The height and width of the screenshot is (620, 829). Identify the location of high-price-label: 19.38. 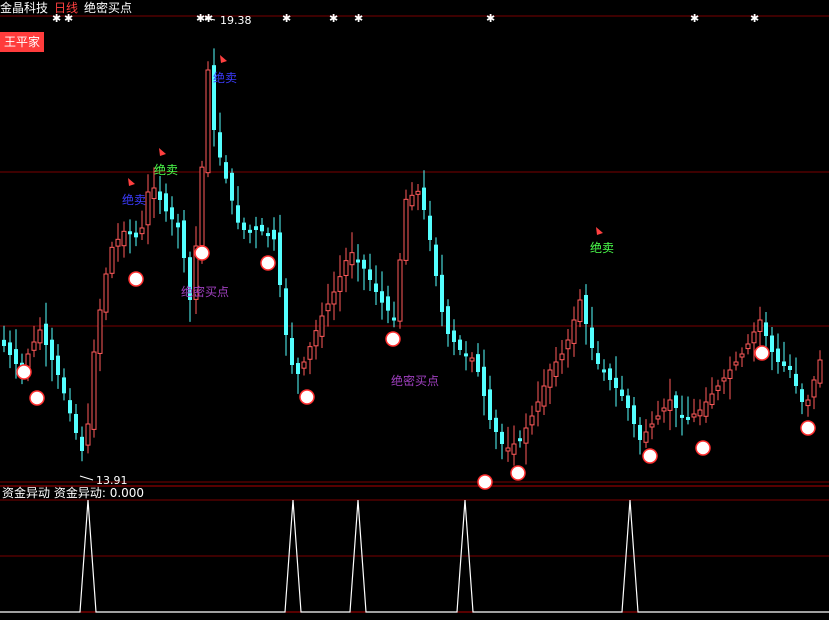
(236, 20).